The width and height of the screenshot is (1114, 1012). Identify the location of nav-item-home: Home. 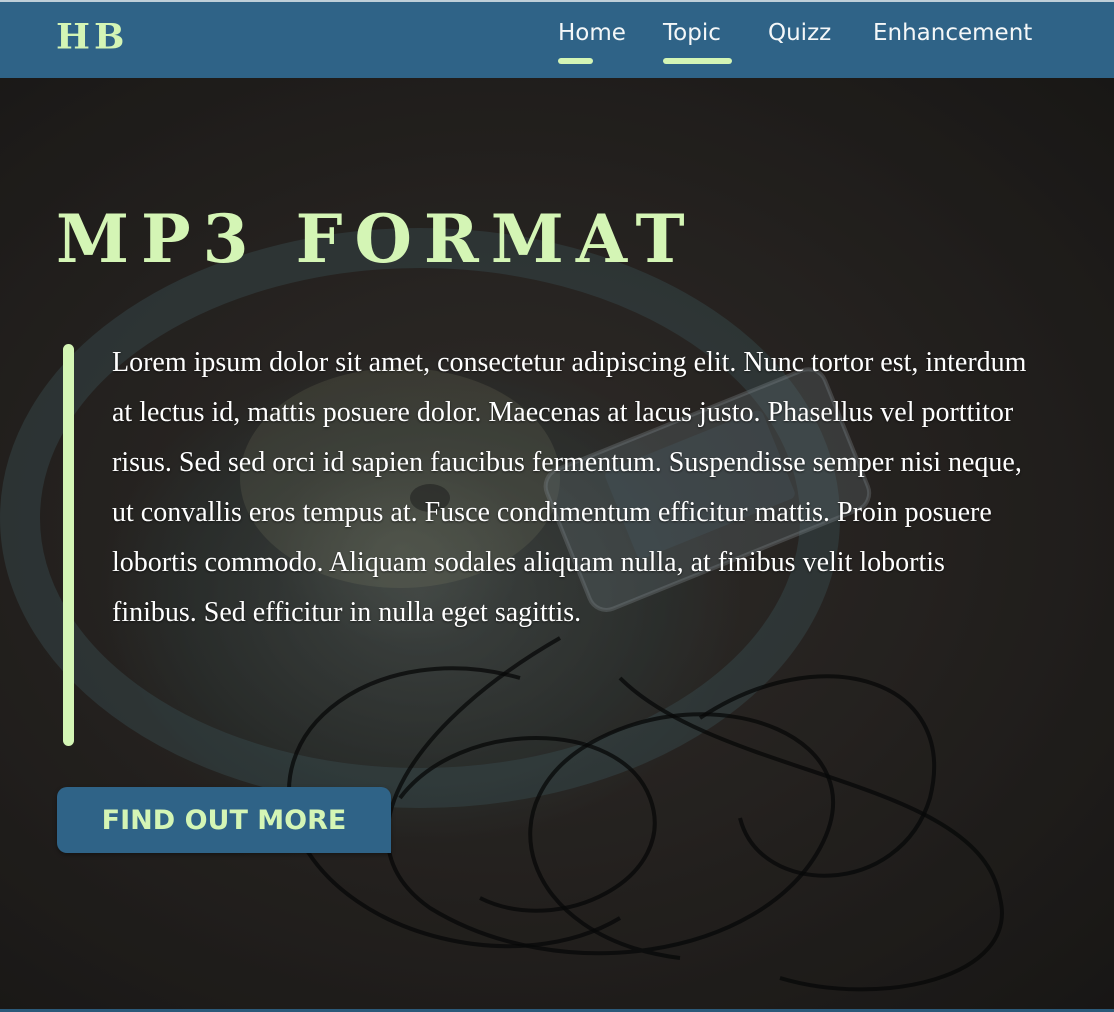
(592, 33).